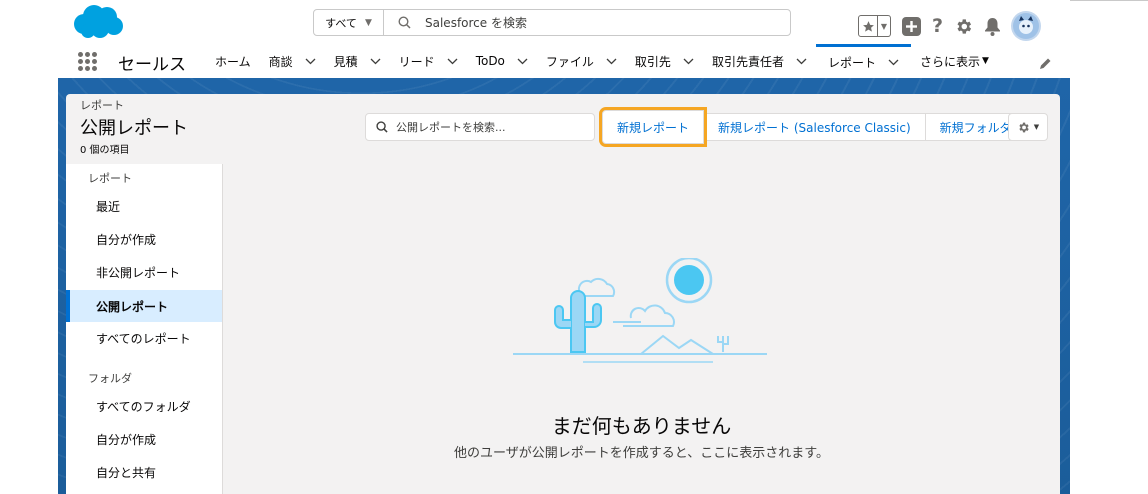 Image resolution: width=1148 pixels, height=494 pixels. I want to click on nav-item-reports: レポート, so click(863, 61).